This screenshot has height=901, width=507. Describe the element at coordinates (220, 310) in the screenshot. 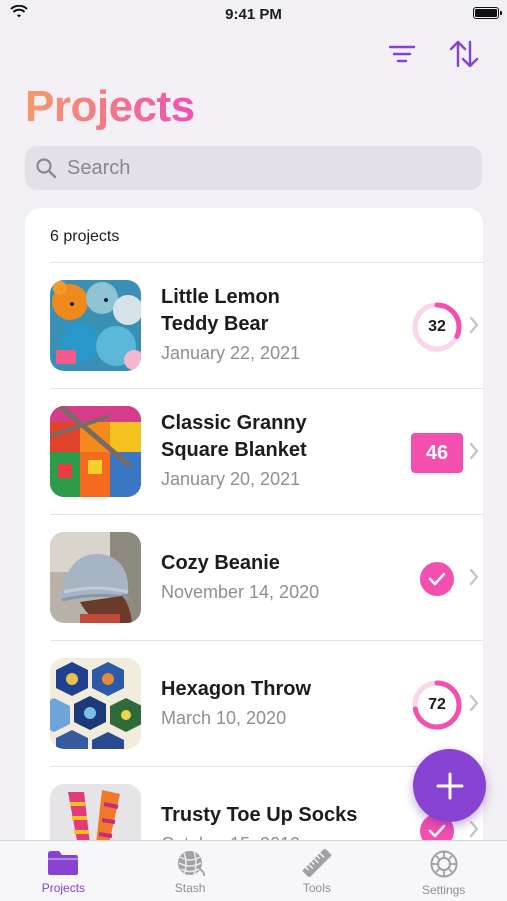

I see `project-name: Little Lemon Teddy Bear` at that location.